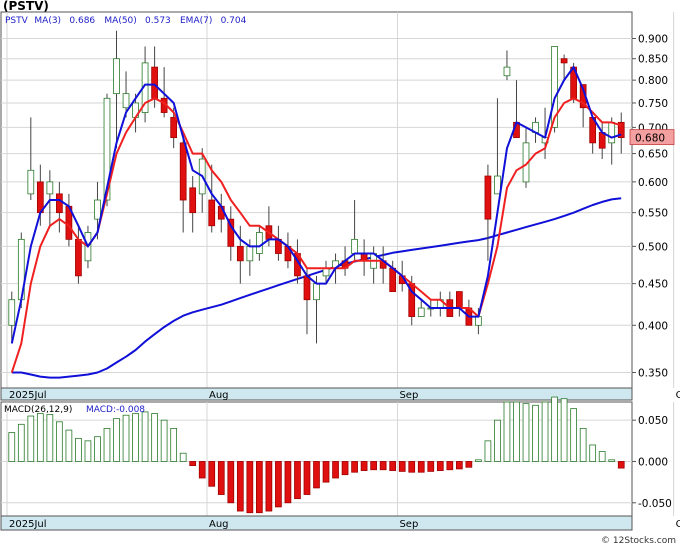  Describe the element at coordinates (17, 21) in the screenshot. I see `legend-entry: PSTV` at that location.